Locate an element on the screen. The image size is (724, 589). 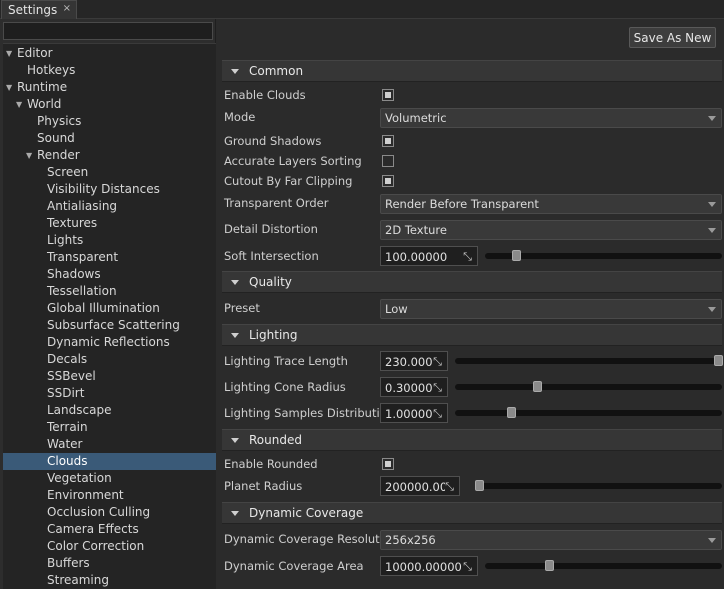
tree-item-clouds: Clouds is located at coordinates (109, 461).